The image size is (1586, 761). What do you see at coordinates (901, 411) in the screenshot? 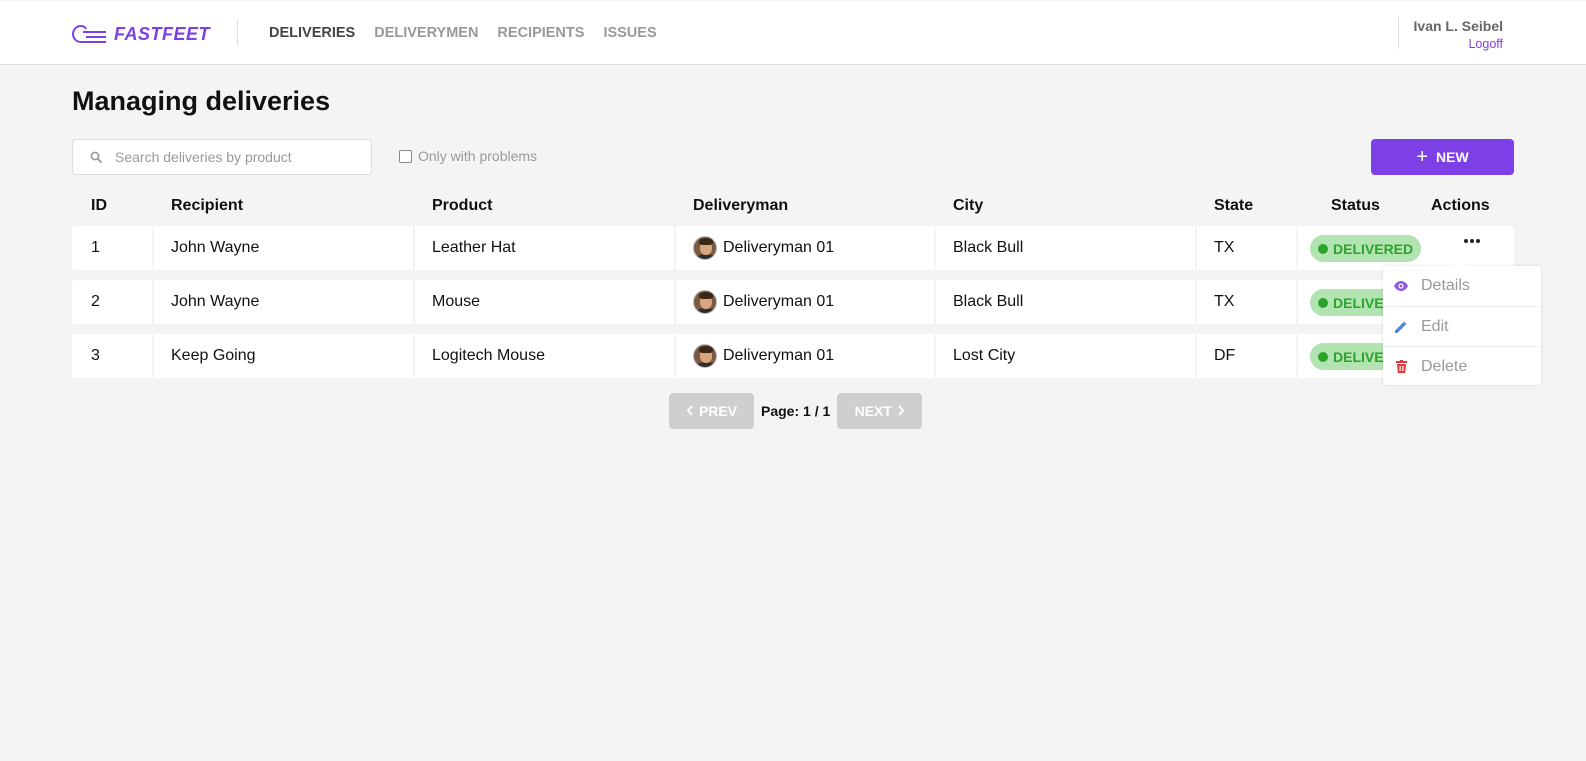
I see `chevron-right-icon` at bounding box center [901, 411].